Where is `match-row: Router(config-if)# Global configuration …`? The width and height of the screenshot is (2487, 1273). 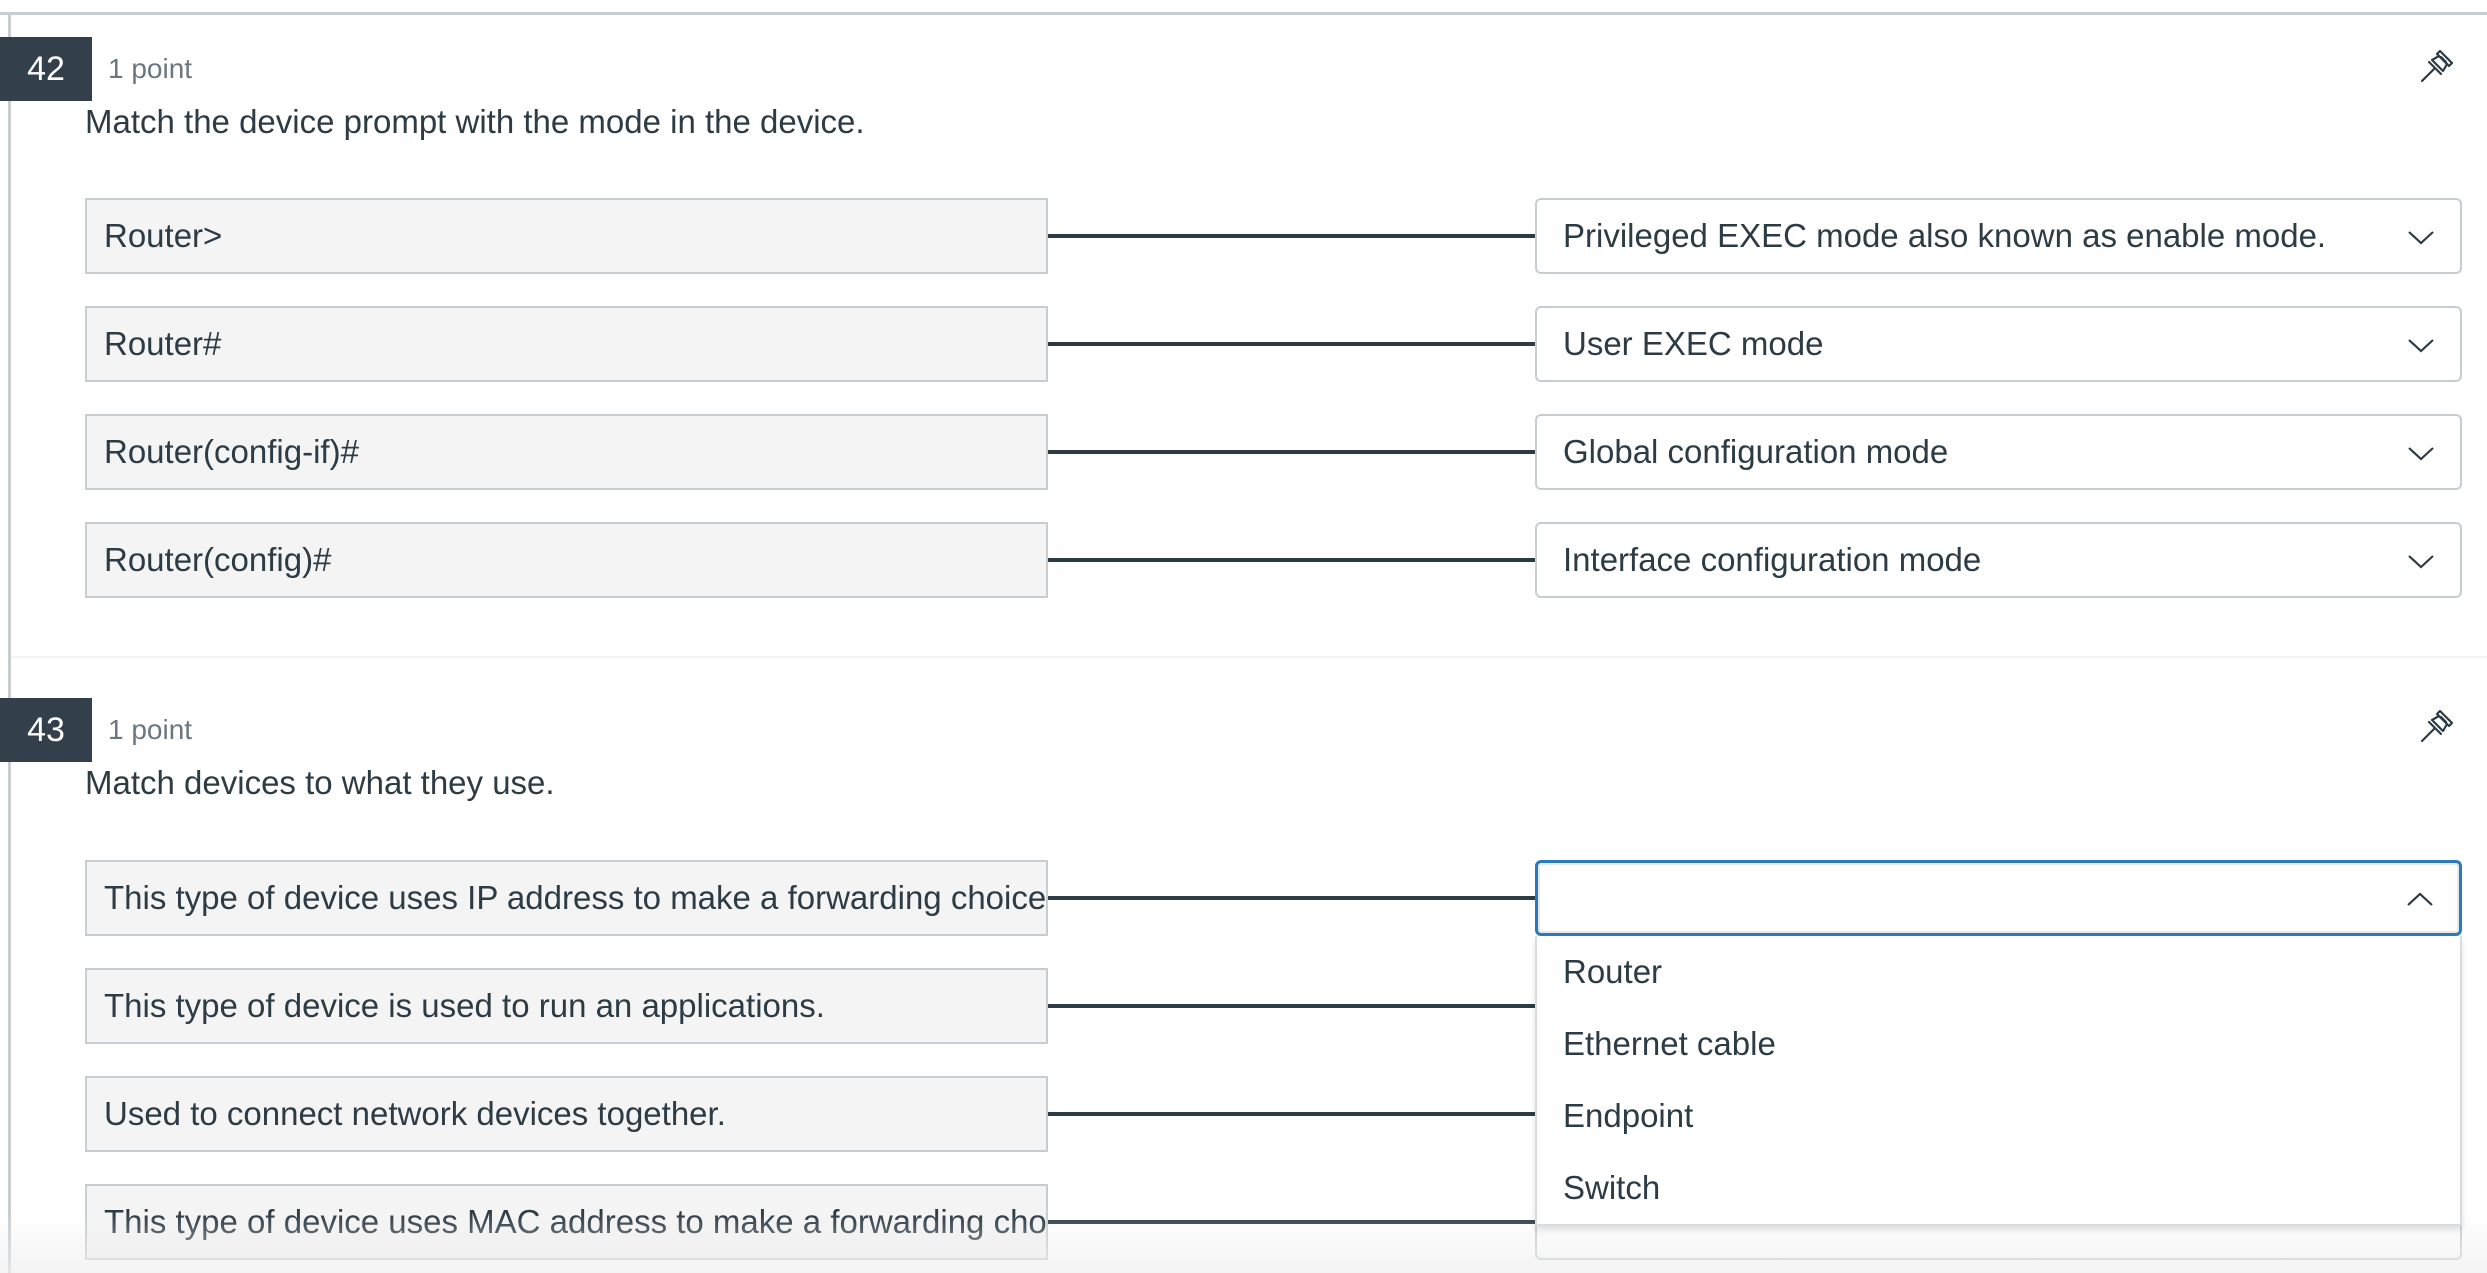
match-row: Router(config-if)# Global configuration … is located at coordinates (1243, 452).